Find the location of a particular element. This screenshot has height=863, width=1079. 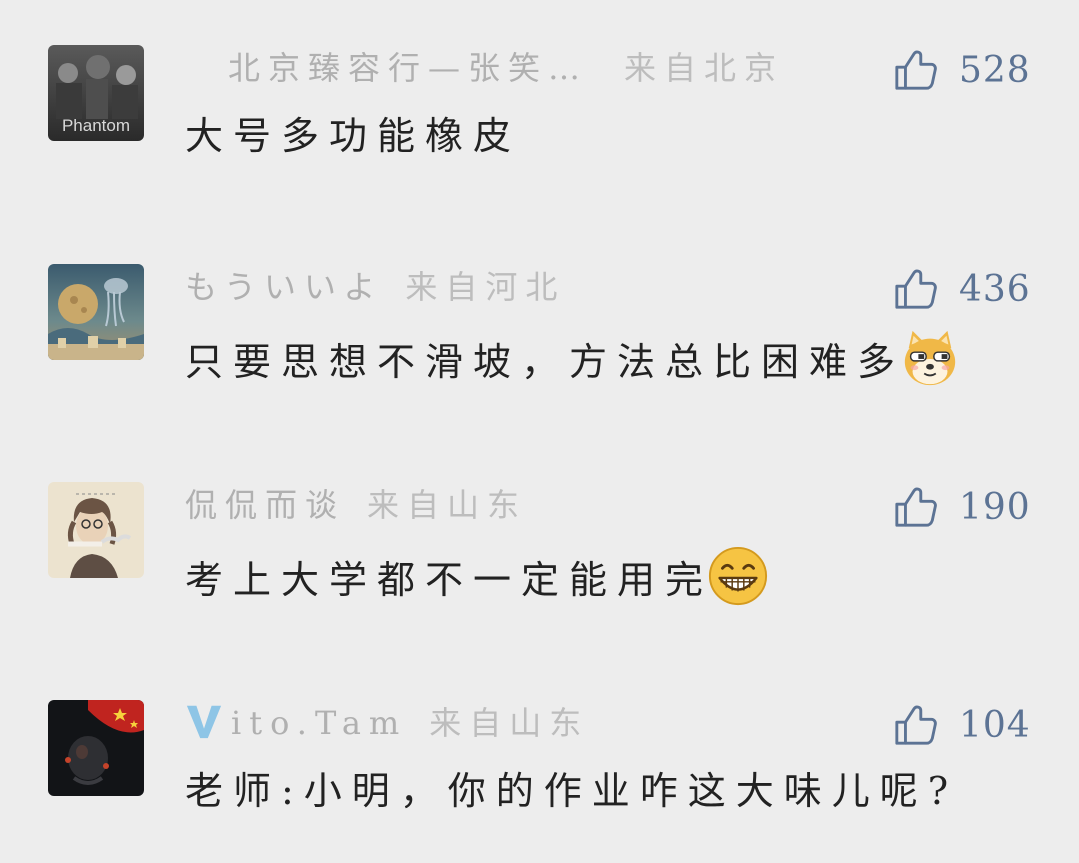

location-label: 来自北京 is located at coordinates (704, 68).